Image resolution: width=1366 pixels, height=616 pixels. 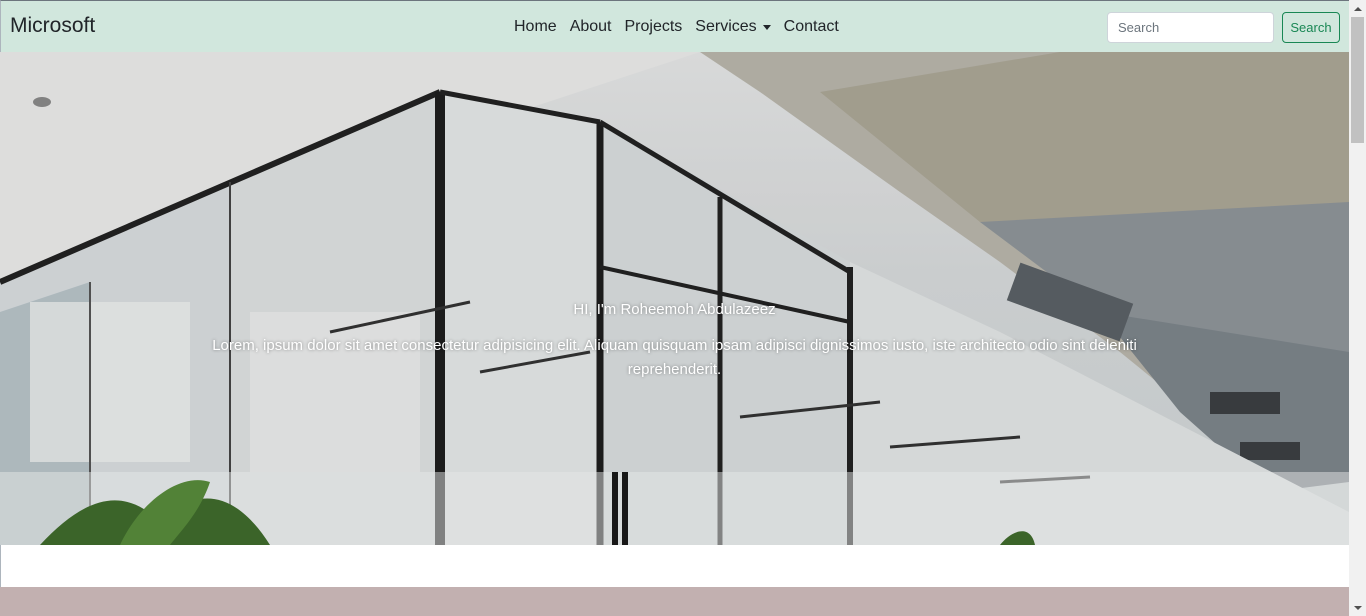 I want to click on arrow-down-icon, so click(x=1357, y=607).